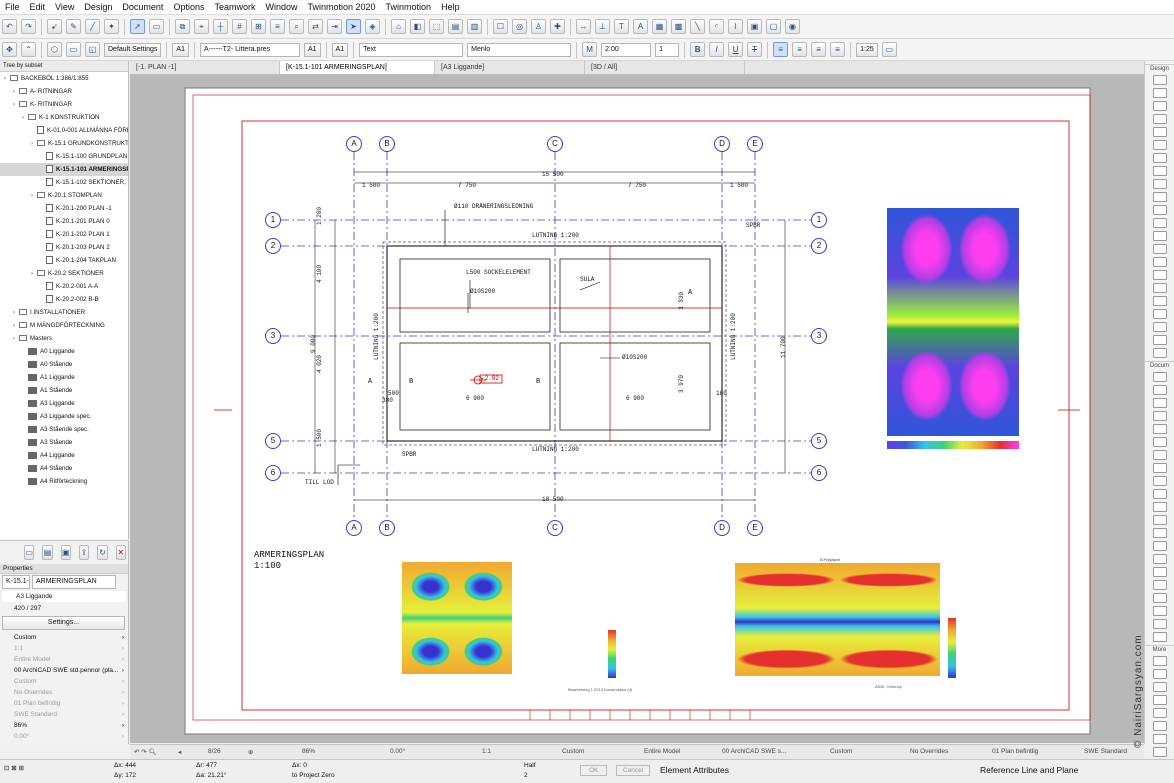 The image size is (1174, 783). I want to click on delete-icon: ✕, so click(120, 552).